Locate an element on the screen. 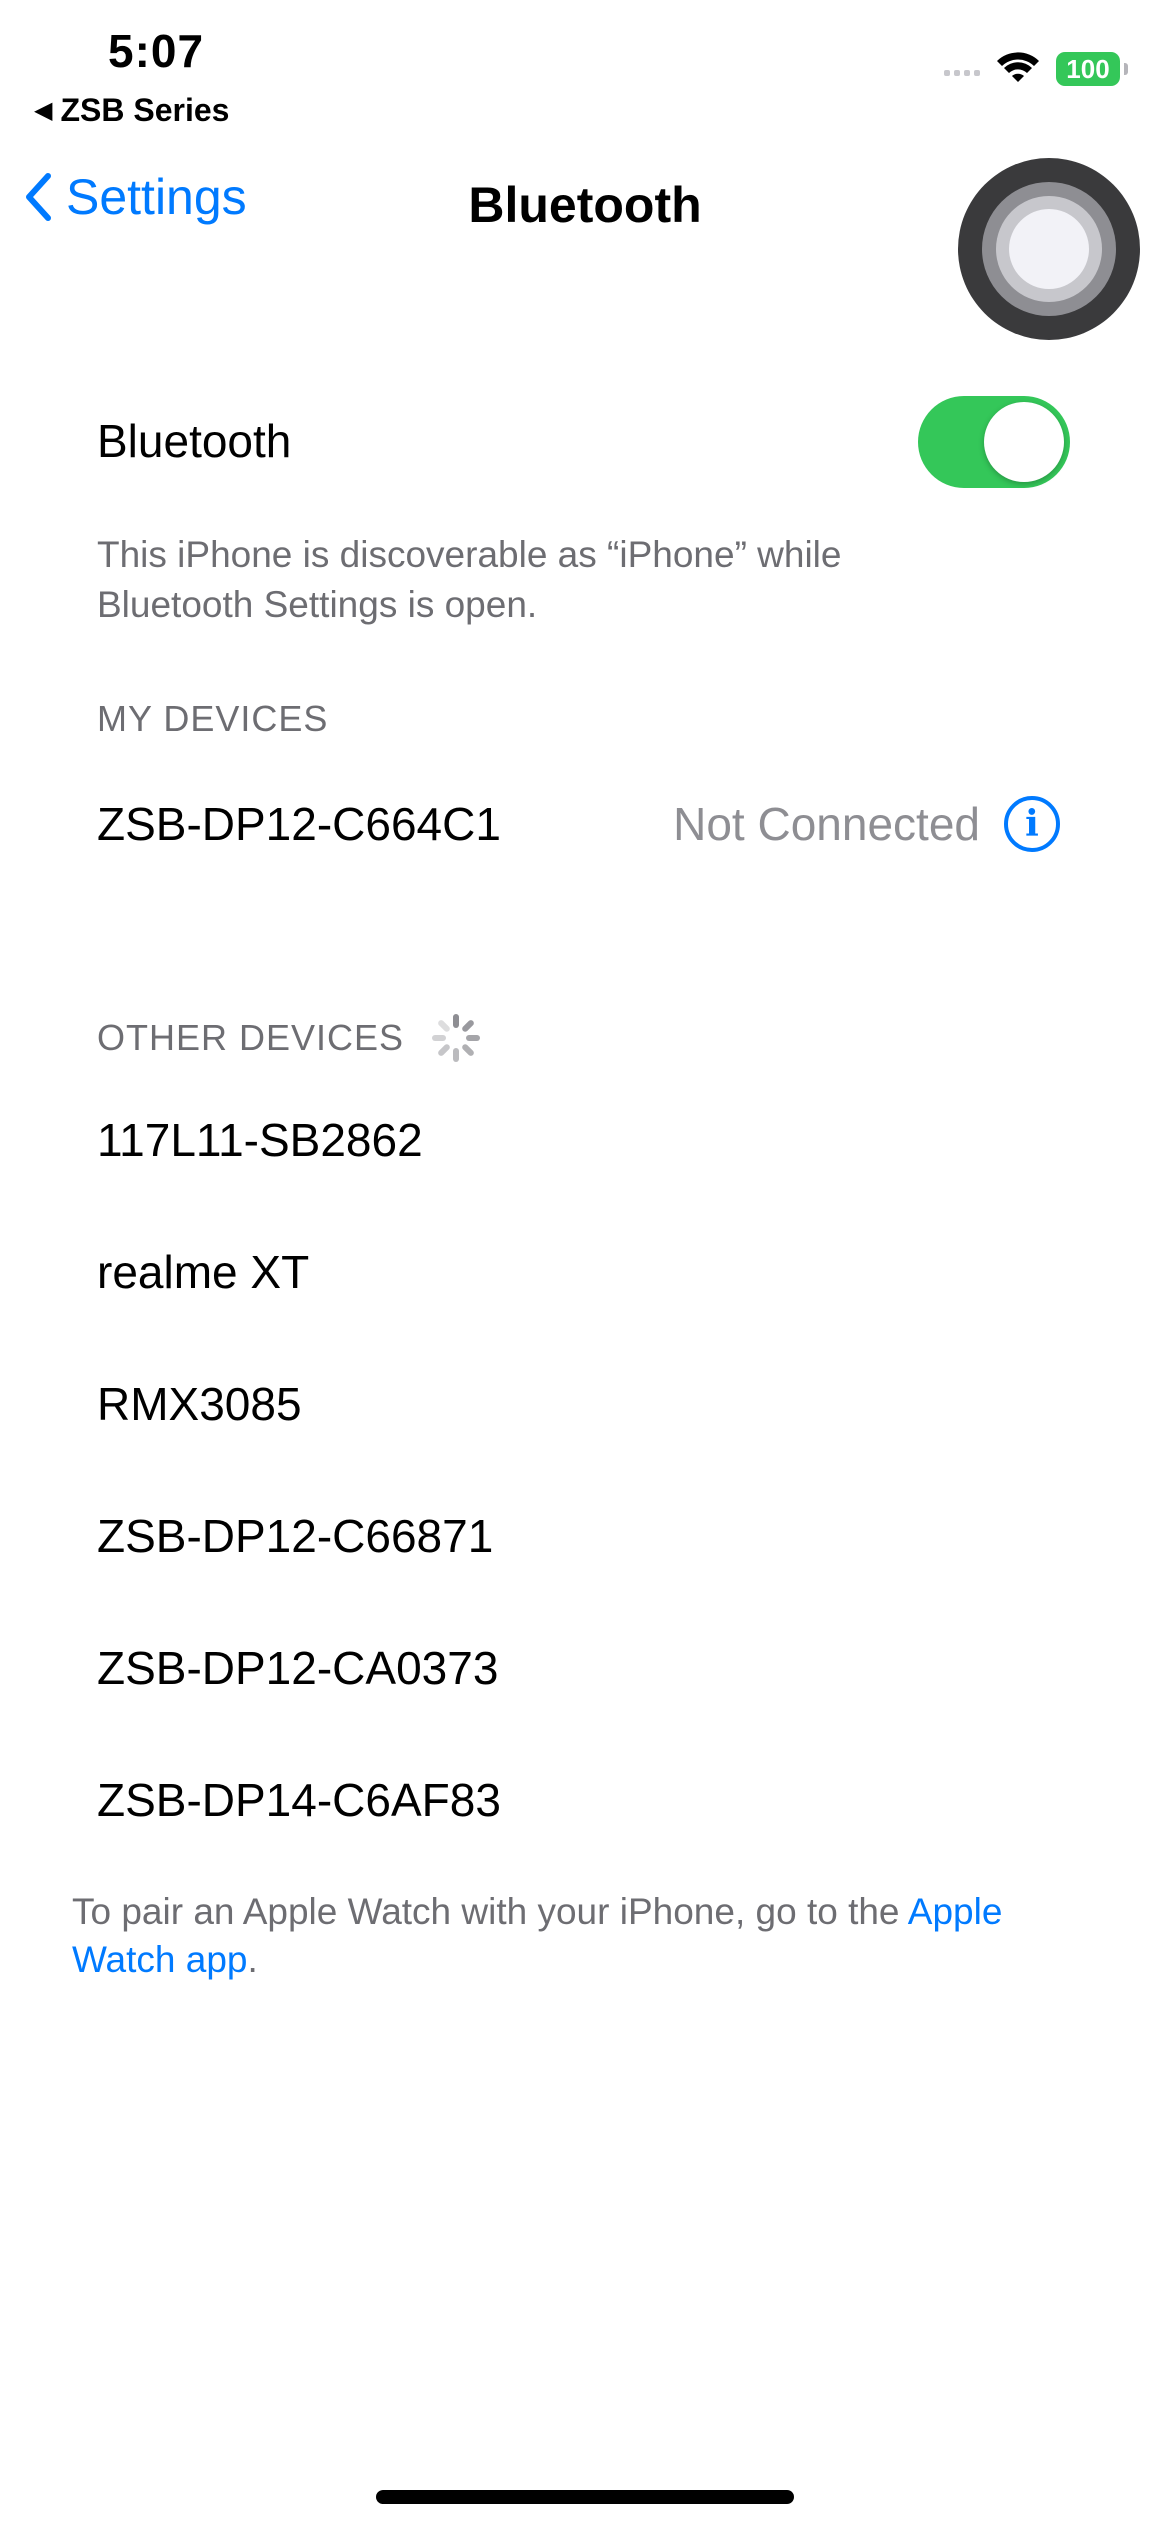 The height and width of the screenshot is (2532, 1170). other-devices-header-row: OTHER DEVICES is located at coordinates (289, 1038).